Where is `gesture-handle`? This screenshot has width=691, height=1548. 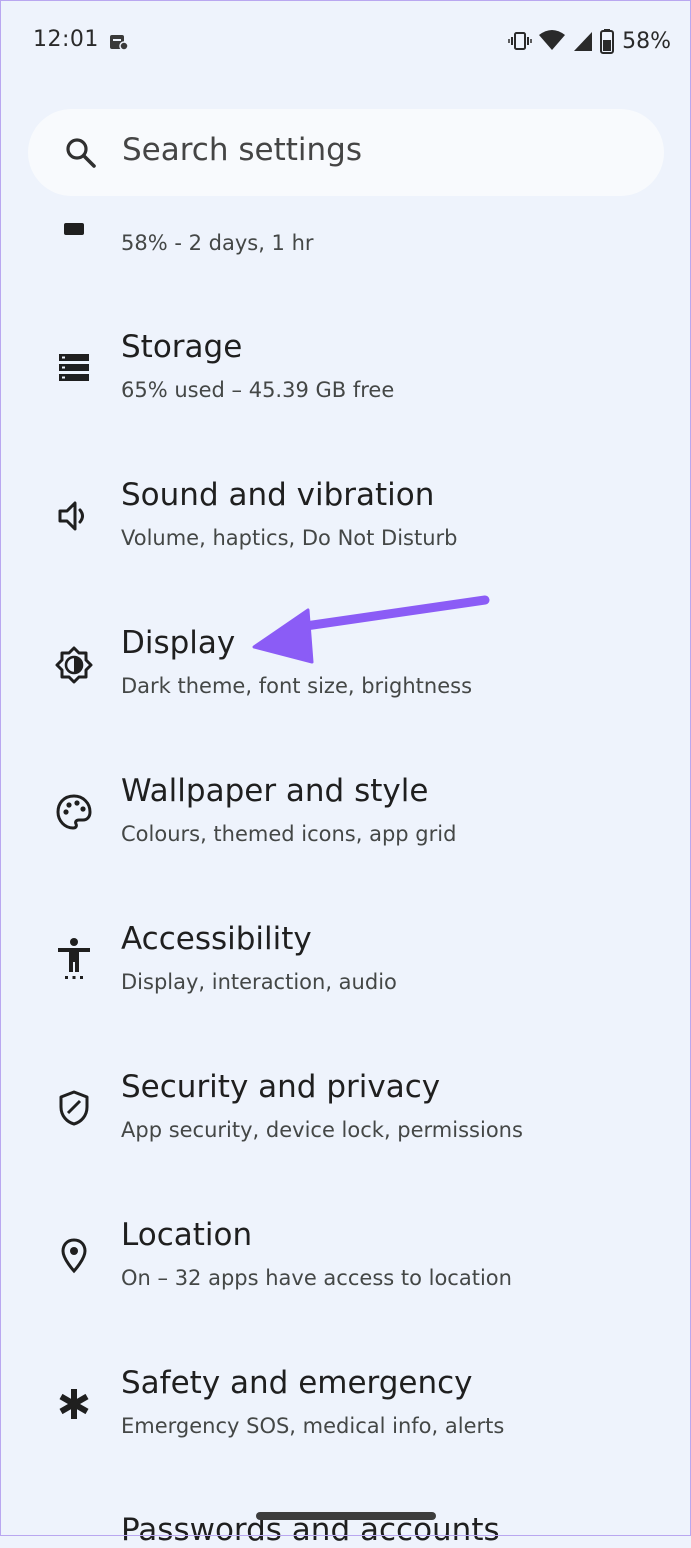 gesture-handle is located at coordinates (346, 1516).